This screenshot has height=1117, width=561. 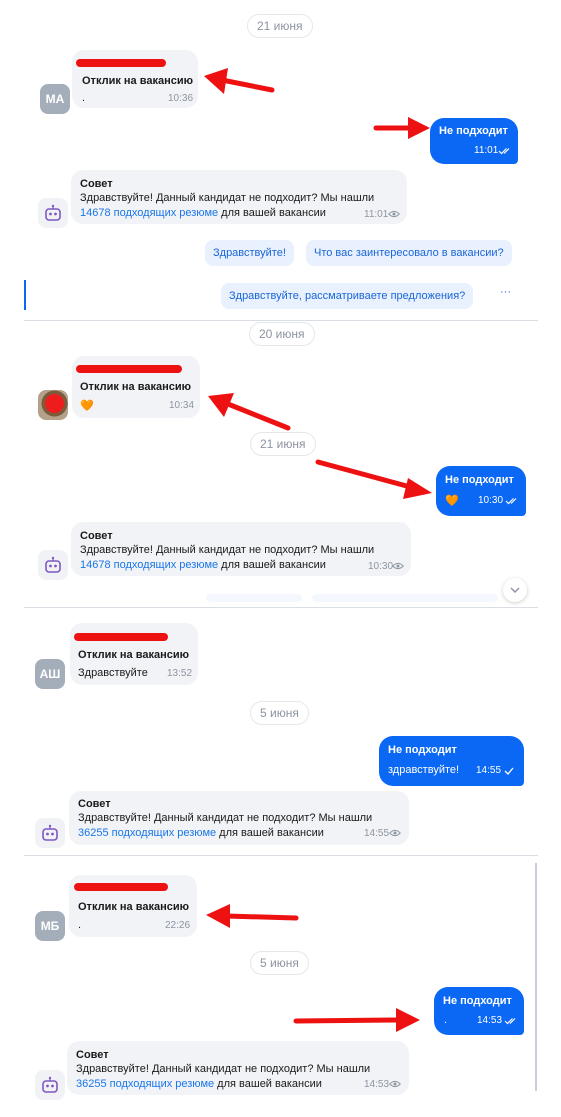 What do you see at coordinates (55, 99) in the screenshot?
I see `avatar: МА` at bounding box center [55, 99].